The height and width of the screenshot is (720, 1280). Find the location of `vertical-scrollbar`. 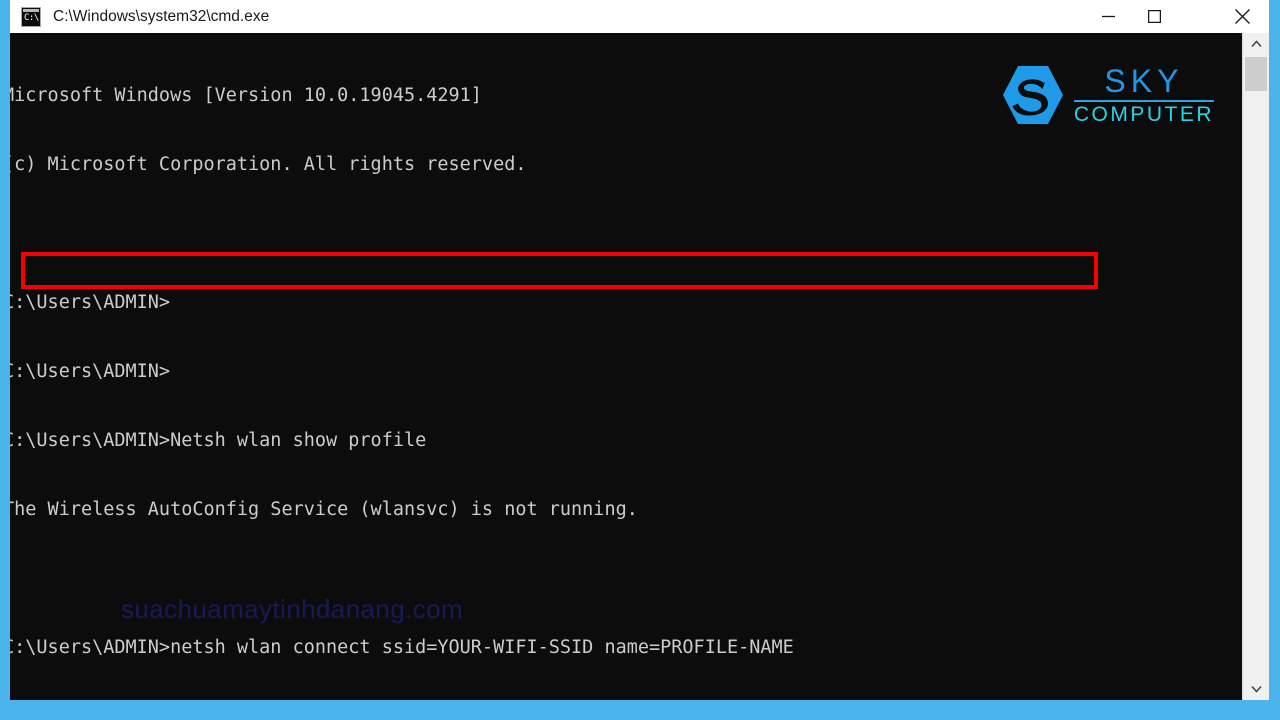

vertical-scrollbar is located at coordinates (1255, 366).